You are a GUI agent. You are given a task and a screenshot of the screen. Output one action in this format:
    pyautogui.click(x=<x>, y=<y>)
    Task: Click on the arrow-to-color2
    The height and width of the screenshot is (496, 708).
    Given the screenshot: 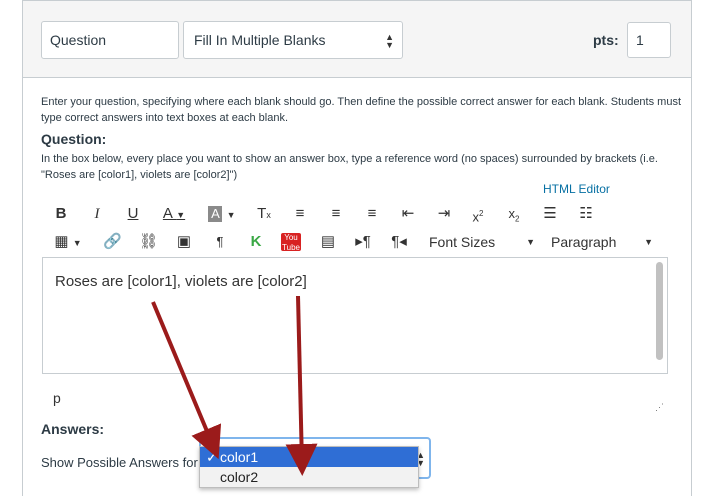 What is the action you would take?
    pyautogui.click(x=301, y=385)
    